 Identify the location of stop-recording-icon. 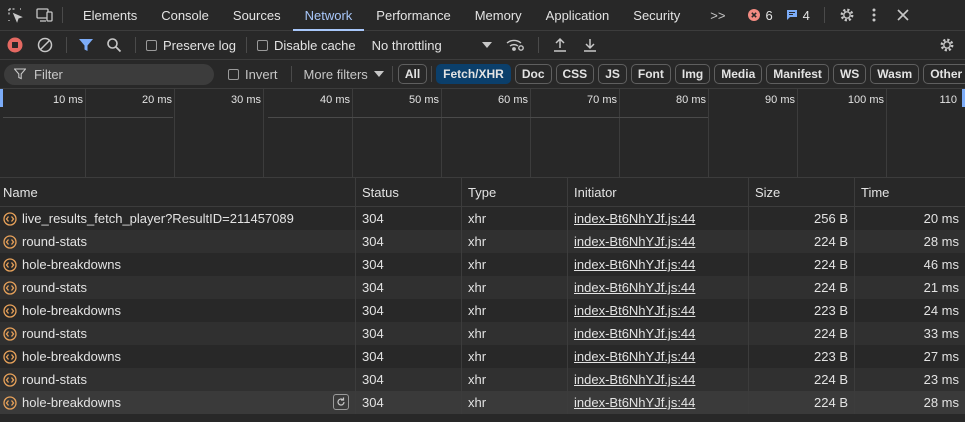
(15, 45).